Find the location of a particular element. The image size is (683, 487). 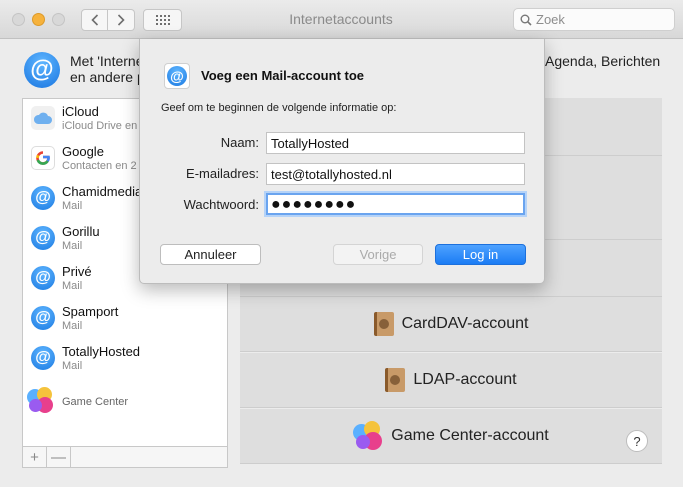

back-button is located at coordinates (94, 20).